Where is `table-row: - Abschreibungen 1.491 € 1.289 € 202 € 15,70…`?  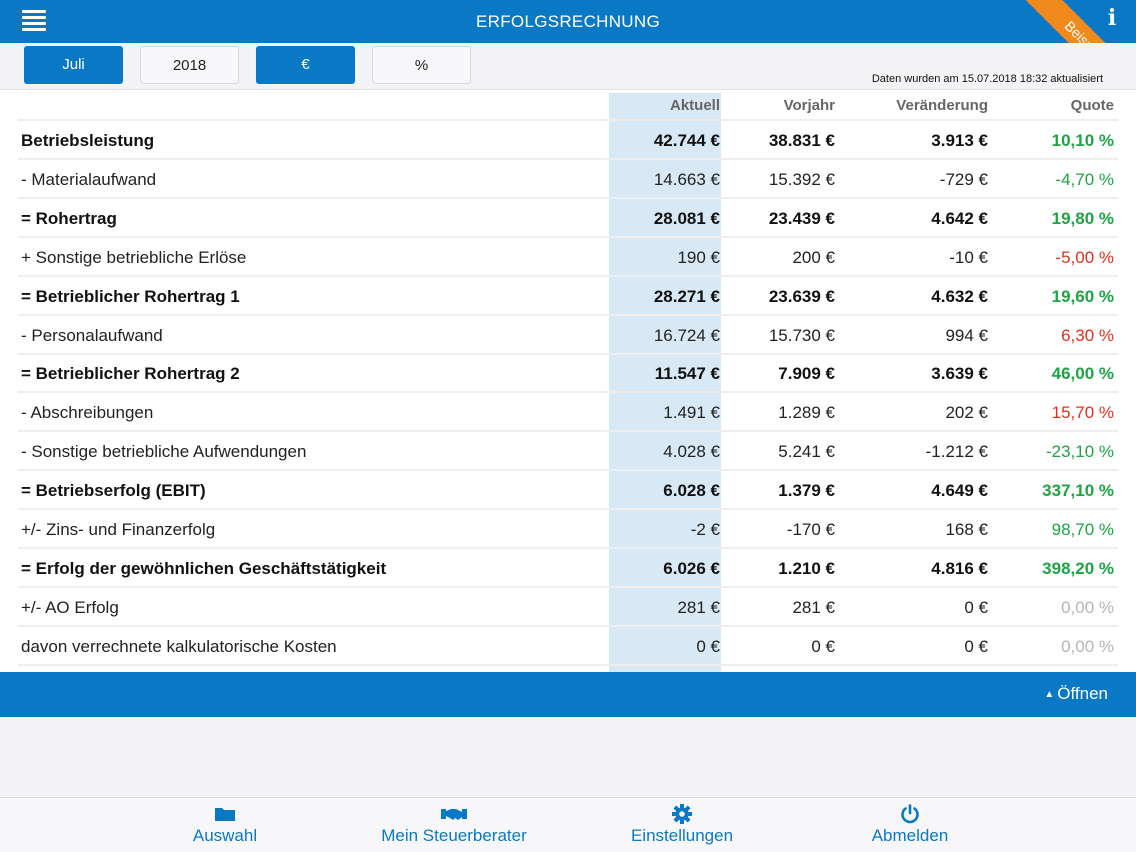
table-row: - Abschreibungen 1.491 € 1.289 € 202 € 15,70… is located at coordinates (568, 413).